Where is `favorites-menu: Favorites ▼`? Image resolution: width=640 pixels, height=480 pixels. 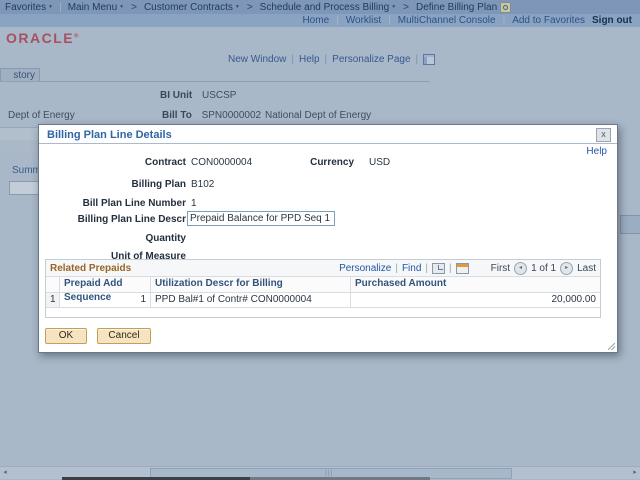 favorites-menu: Favorites ▼ is located at coordinates (29, 7).